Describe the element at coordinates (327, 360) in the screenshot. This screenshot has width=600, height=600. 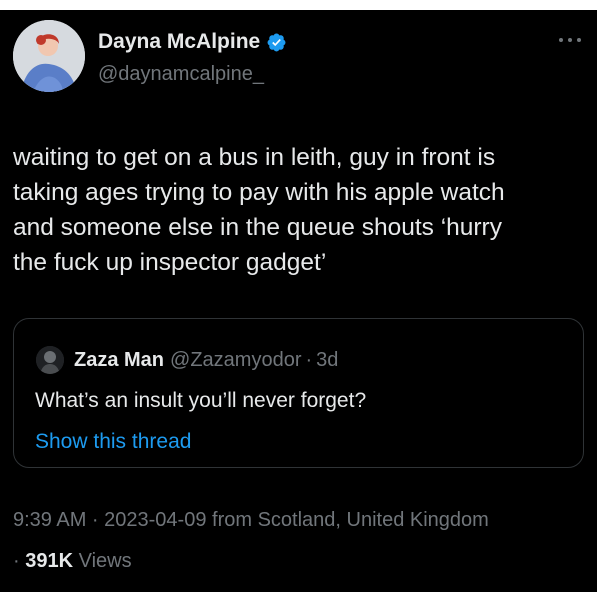
I see `quoted-tweet-time: 3d` at that location.